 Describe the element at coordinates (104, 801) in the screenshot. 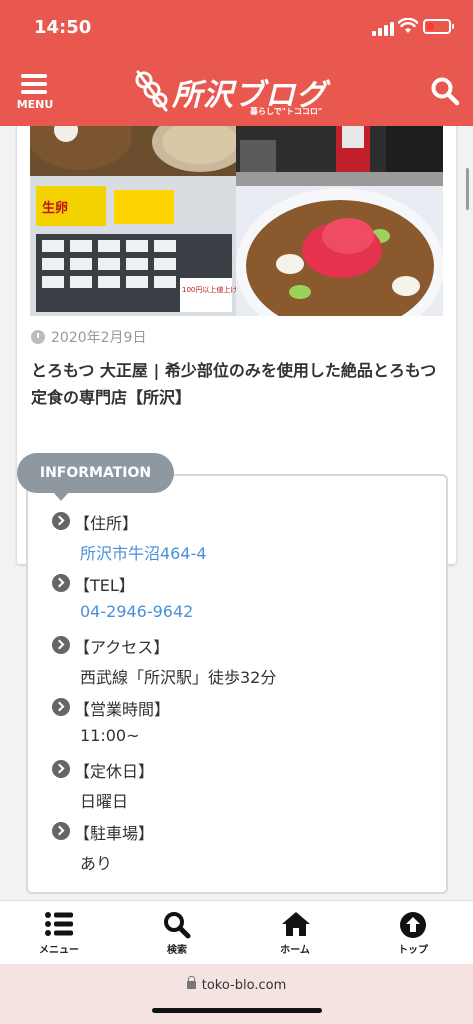

I see `info-value: 日曜日` at that location.